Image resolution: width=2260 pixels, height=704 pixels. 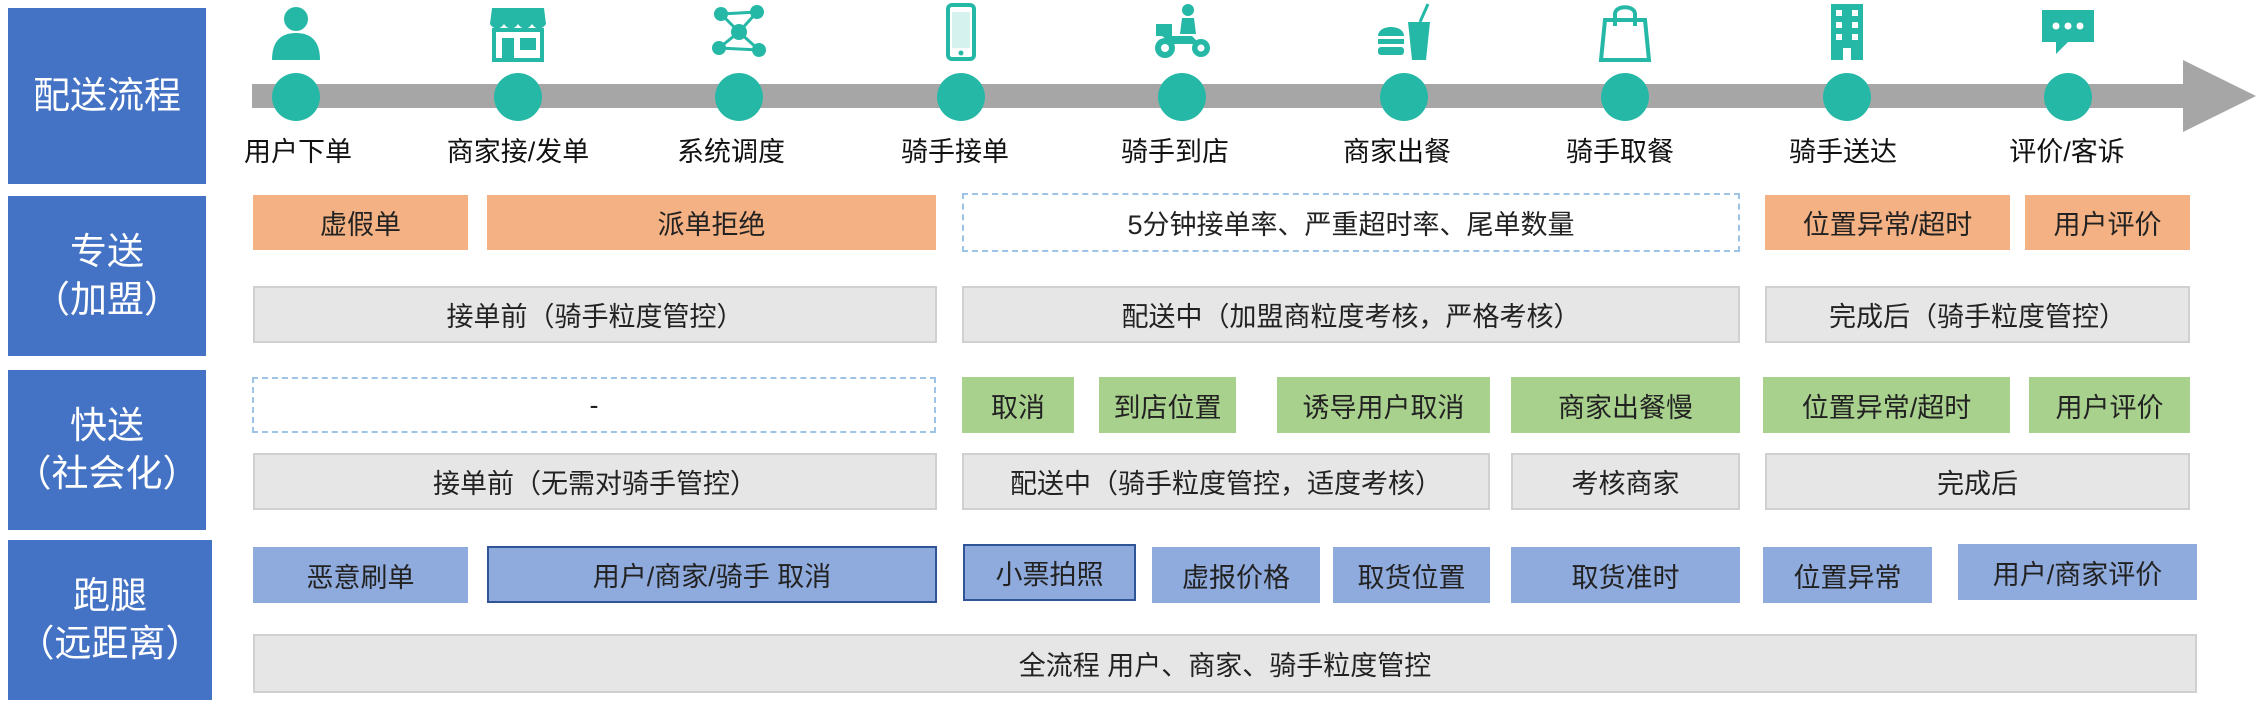 I want to click on row-label-paotui: 跑腿 （远距离）, so click(x=110, y=620).